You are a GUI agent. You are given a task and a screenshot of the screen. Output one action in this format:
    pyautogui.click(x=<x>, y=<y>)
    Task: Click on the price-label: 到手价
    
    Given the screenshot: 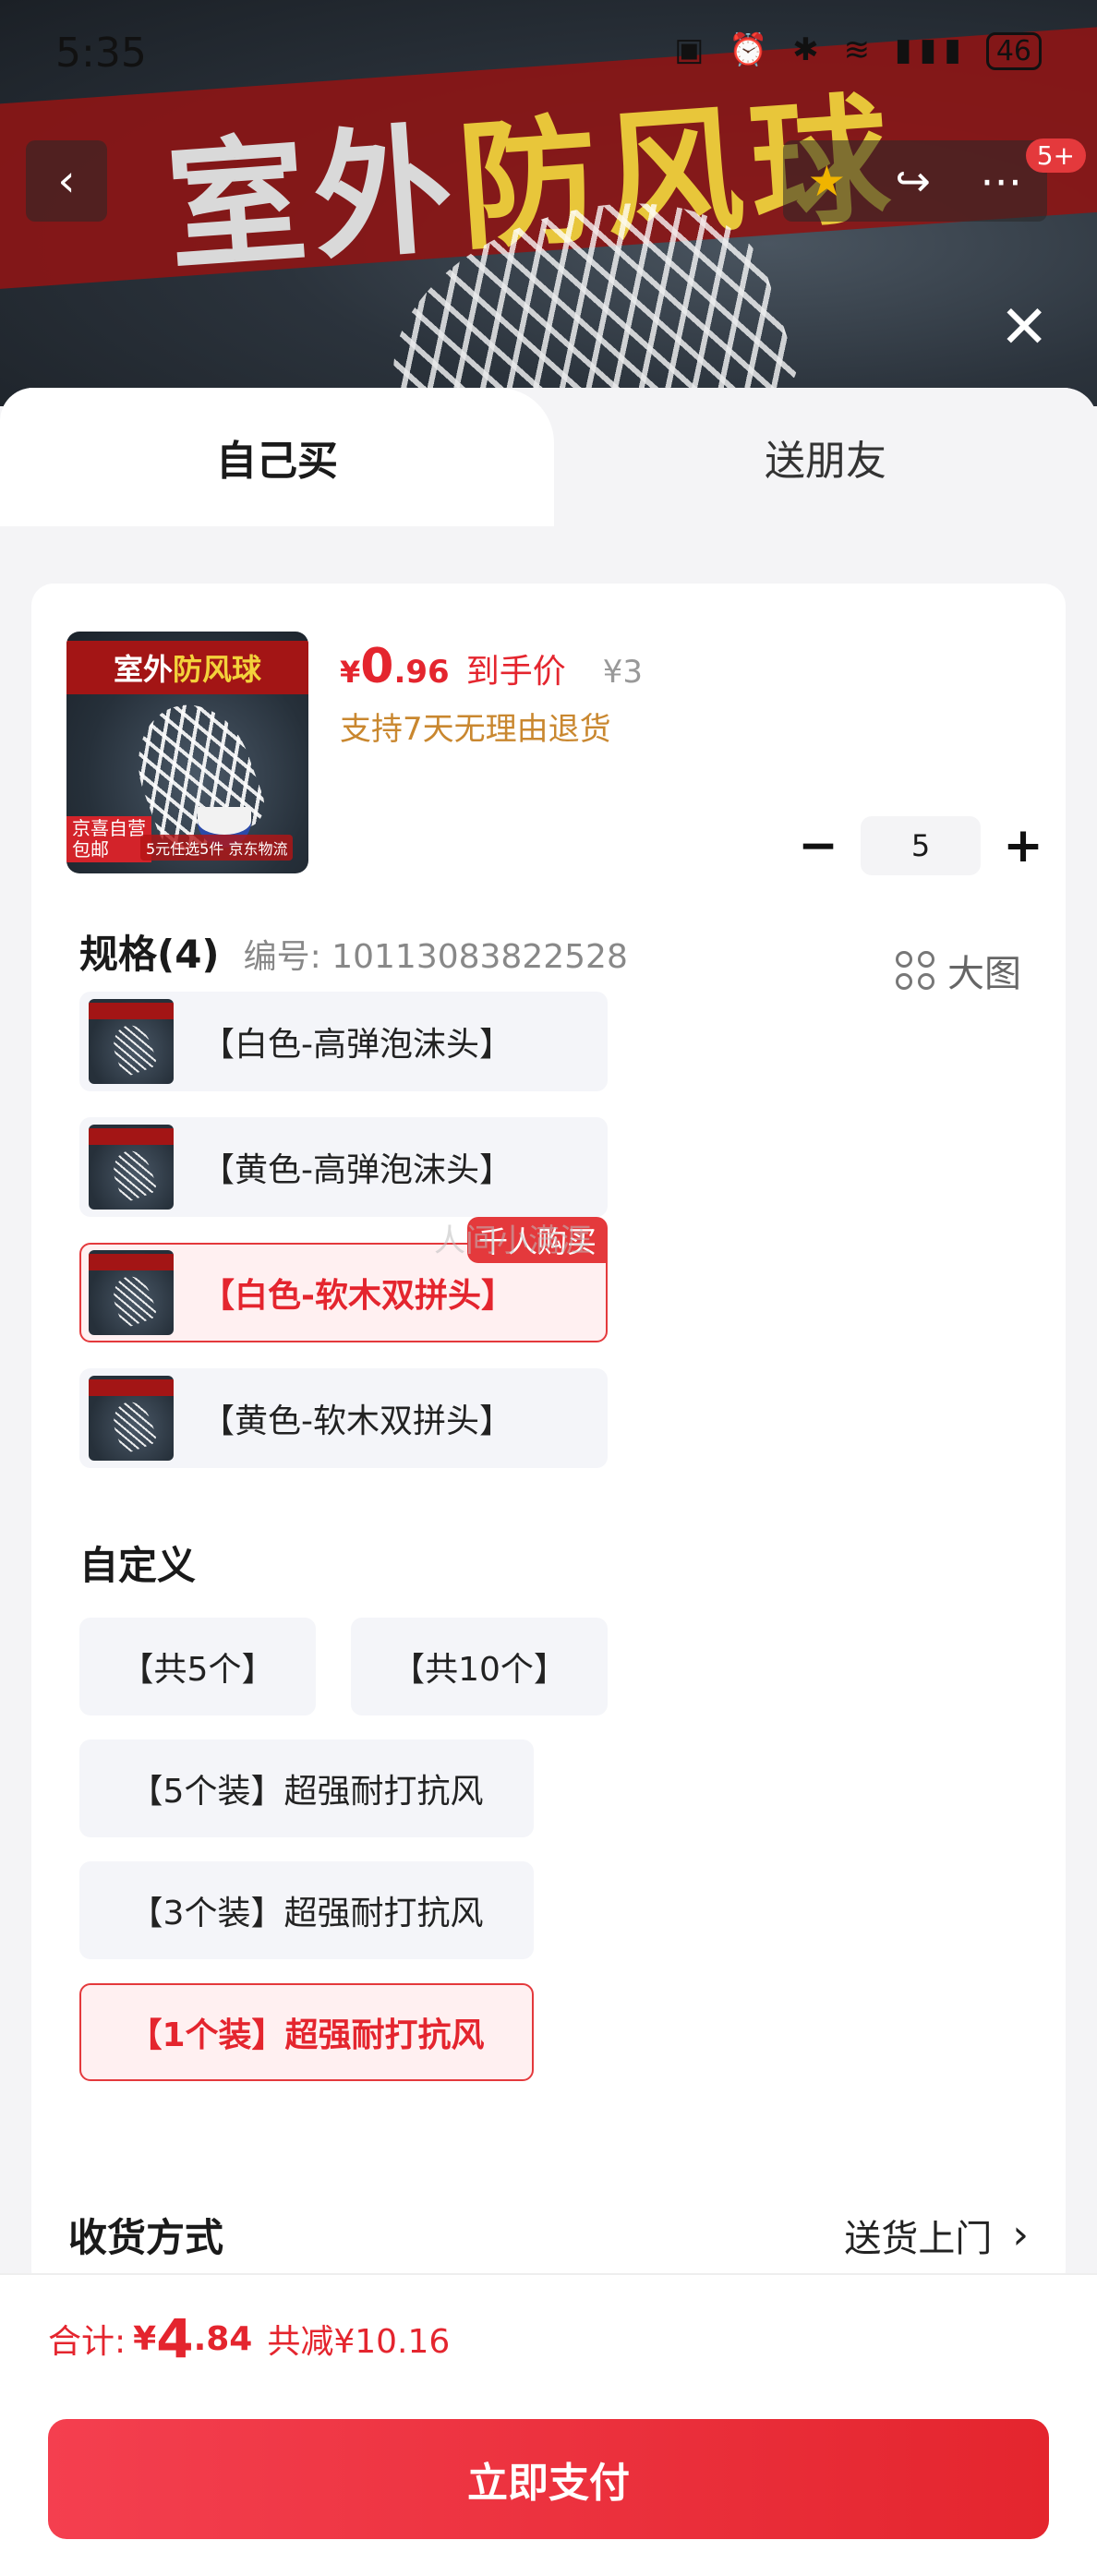 What is the action you would take?
    pyautogui.click(x=515, y=672)
    